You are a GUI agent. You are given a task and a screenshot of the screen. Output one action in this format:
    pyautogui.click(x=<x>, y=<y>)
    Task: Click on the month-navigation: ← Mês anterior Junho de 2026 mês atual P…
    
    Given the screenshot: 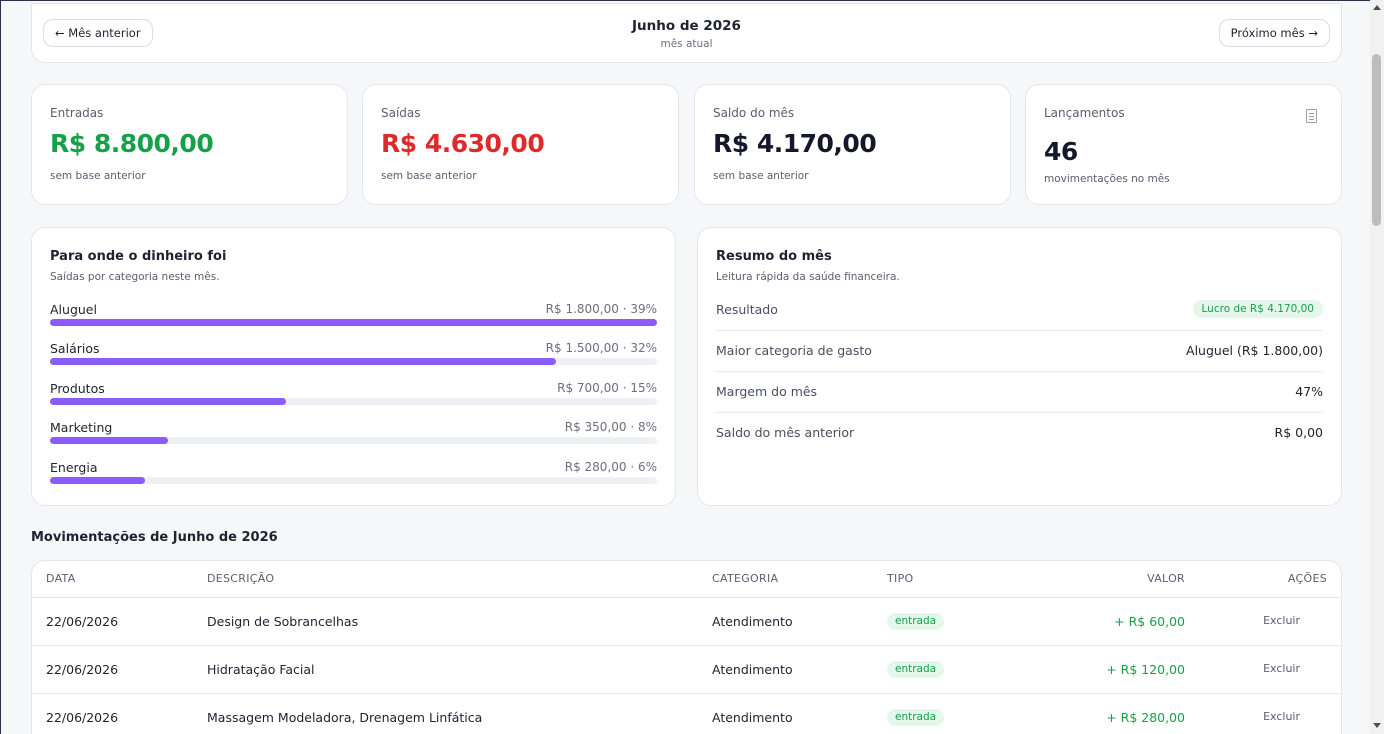 What is the action you would take?
    pyautogui.click(x=686, y=33)
    